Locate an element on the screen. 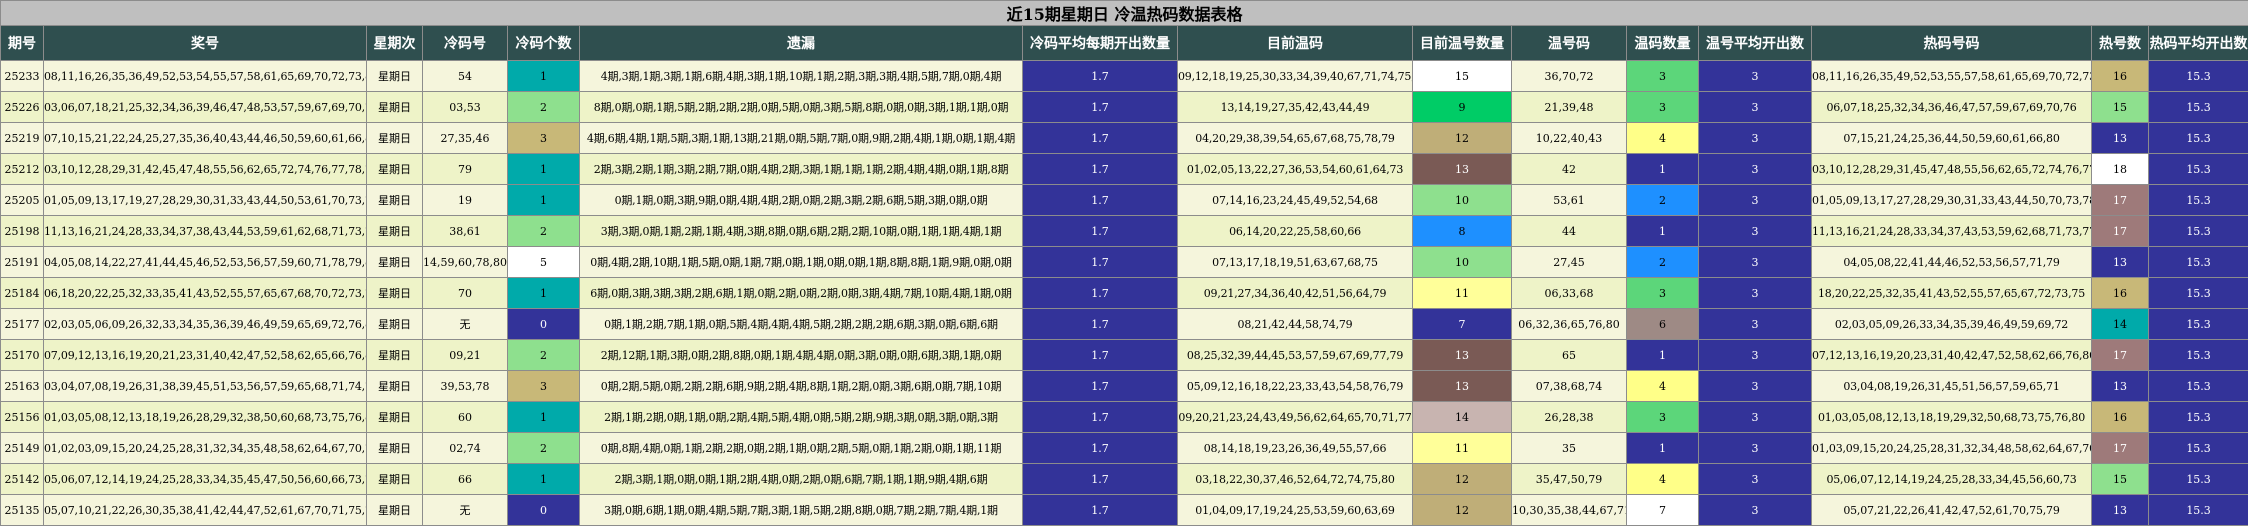 The height and width of the screenshot is (527, 2248). cell-warm: 36,70,72 is located at coordinates (1569, 76).